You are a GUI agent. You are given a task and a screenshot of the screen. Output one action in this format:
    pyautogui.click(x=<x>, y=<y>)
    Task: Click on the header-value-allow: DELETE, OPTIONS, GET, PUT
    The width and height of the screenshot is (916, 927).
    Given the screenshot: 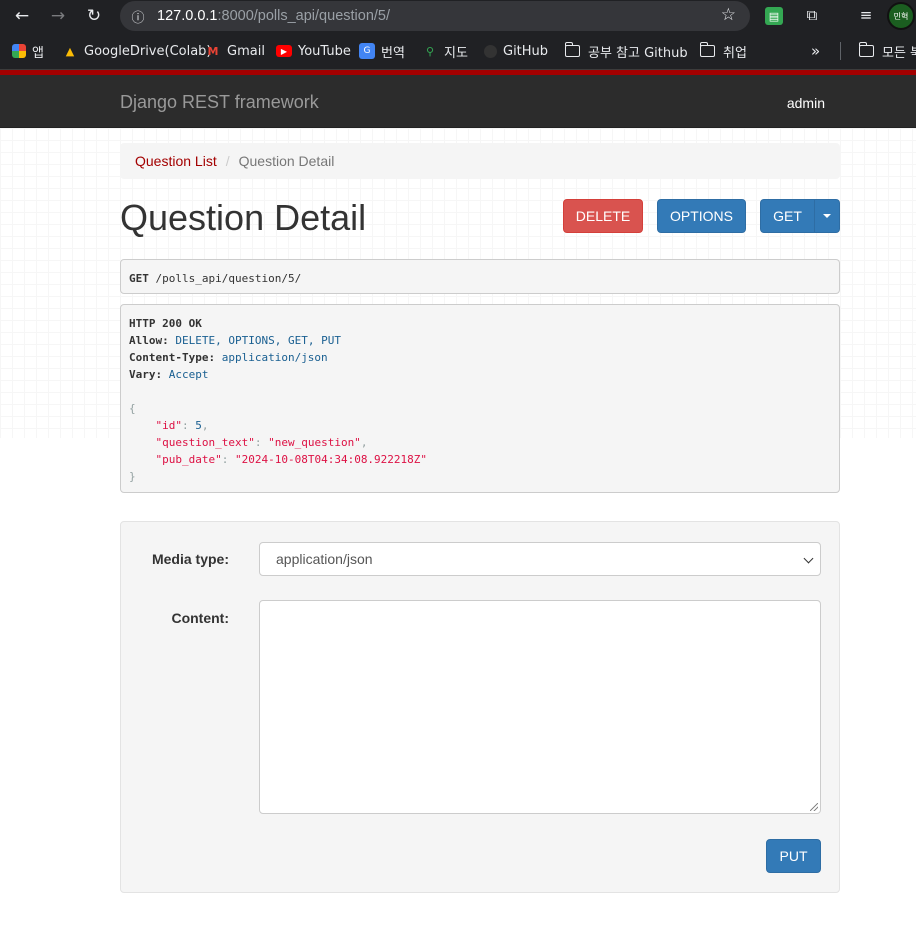 What is the action you would take?
    pyautogui.click(x=258, y=340)
    